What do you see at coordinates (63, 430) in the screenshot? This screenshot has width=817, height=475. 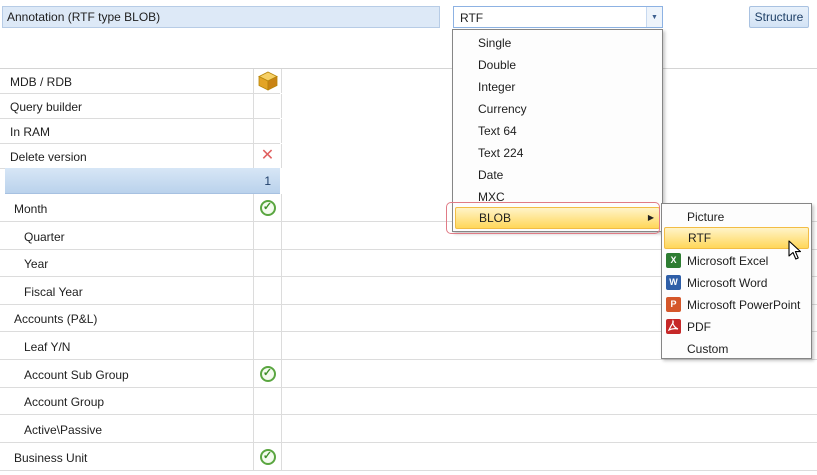 I see `dimension-label: Active\Passive` at bounding box center [63, 430].